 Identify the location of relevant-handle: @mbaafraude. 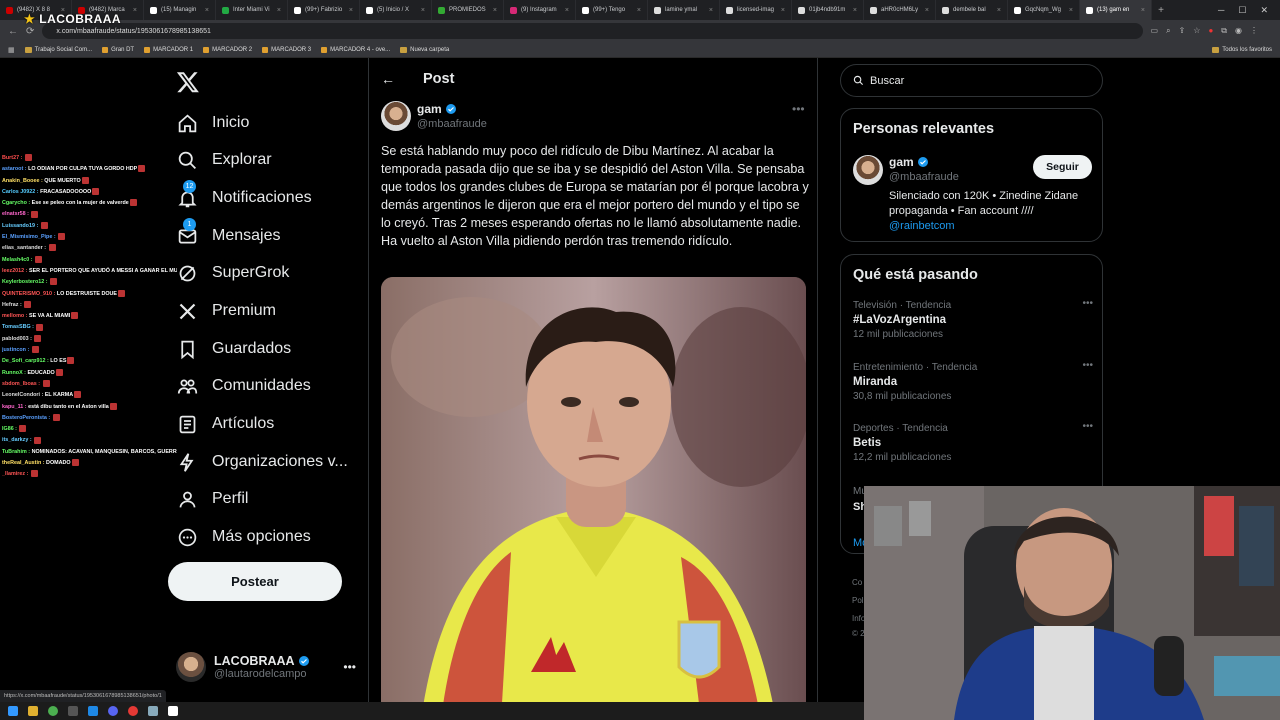
(924, 177).